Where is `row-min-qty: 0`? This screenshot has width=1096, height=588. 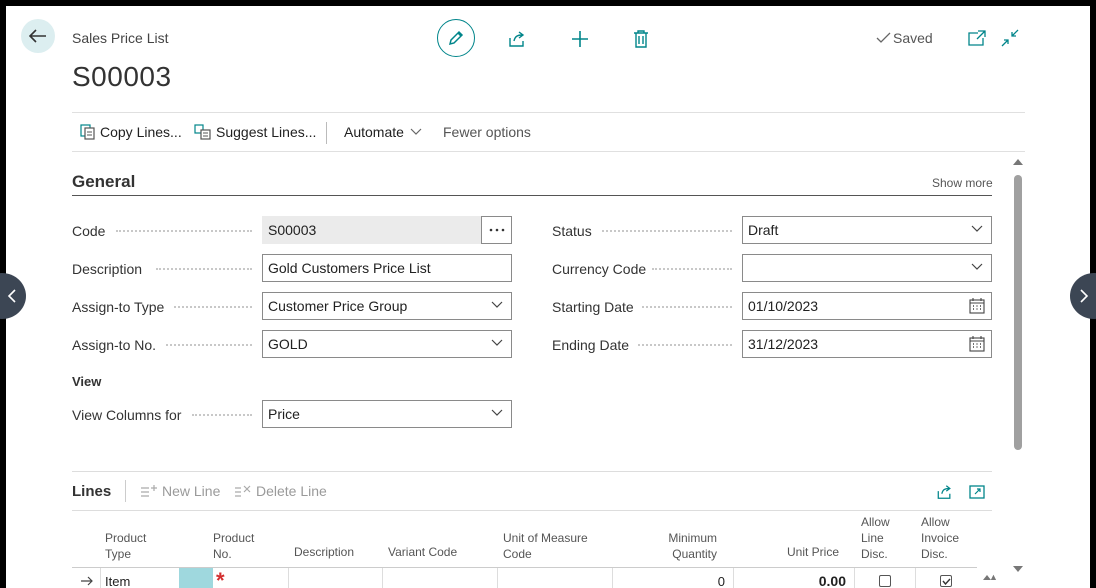 row-min-qty: 0 is located at coordinates (679, 581).